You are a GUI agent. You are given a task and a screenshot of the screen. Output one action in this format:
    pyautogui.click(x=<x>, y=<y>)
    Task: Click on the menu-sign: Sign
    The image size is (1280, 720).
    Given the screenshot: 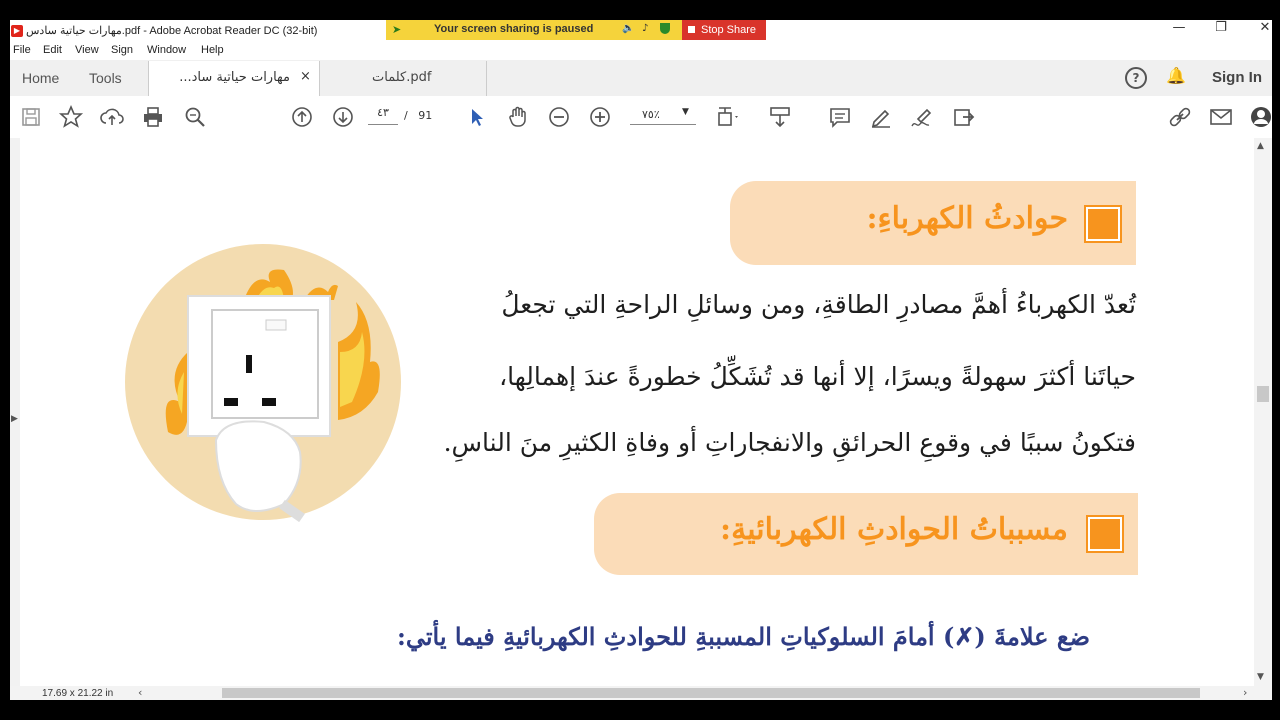 What is the action you would take?
    pyautogui.click(x=122, y=50)
    